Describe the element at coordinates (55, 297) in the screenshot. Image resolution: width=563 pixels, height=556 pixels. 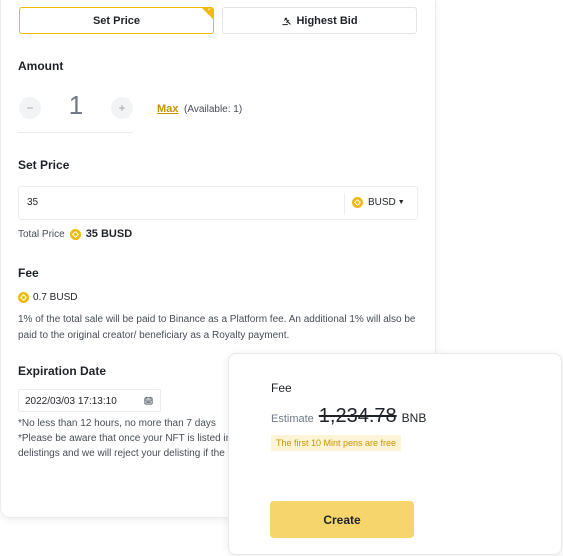
I see `fee-value: 0.7 BUSD` at that location.